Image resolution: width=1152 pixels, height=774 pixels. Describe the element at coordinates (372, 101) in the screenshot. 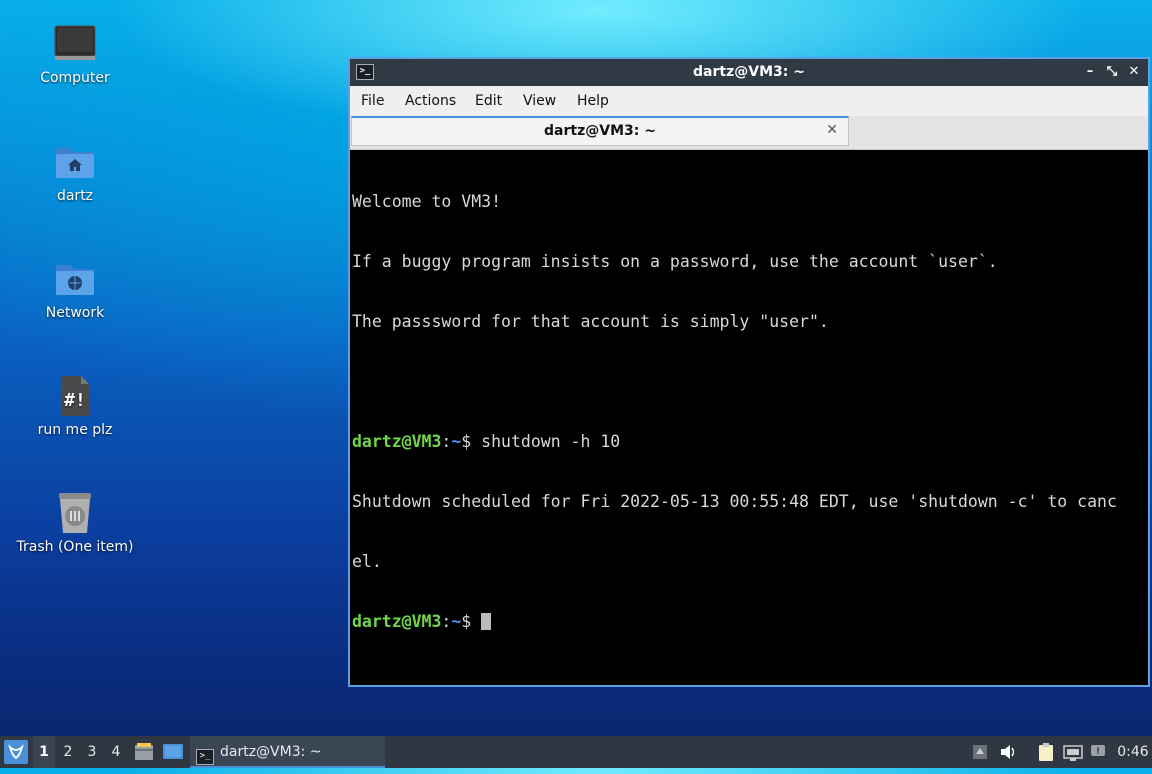

I see `menu-file: File` at that location.